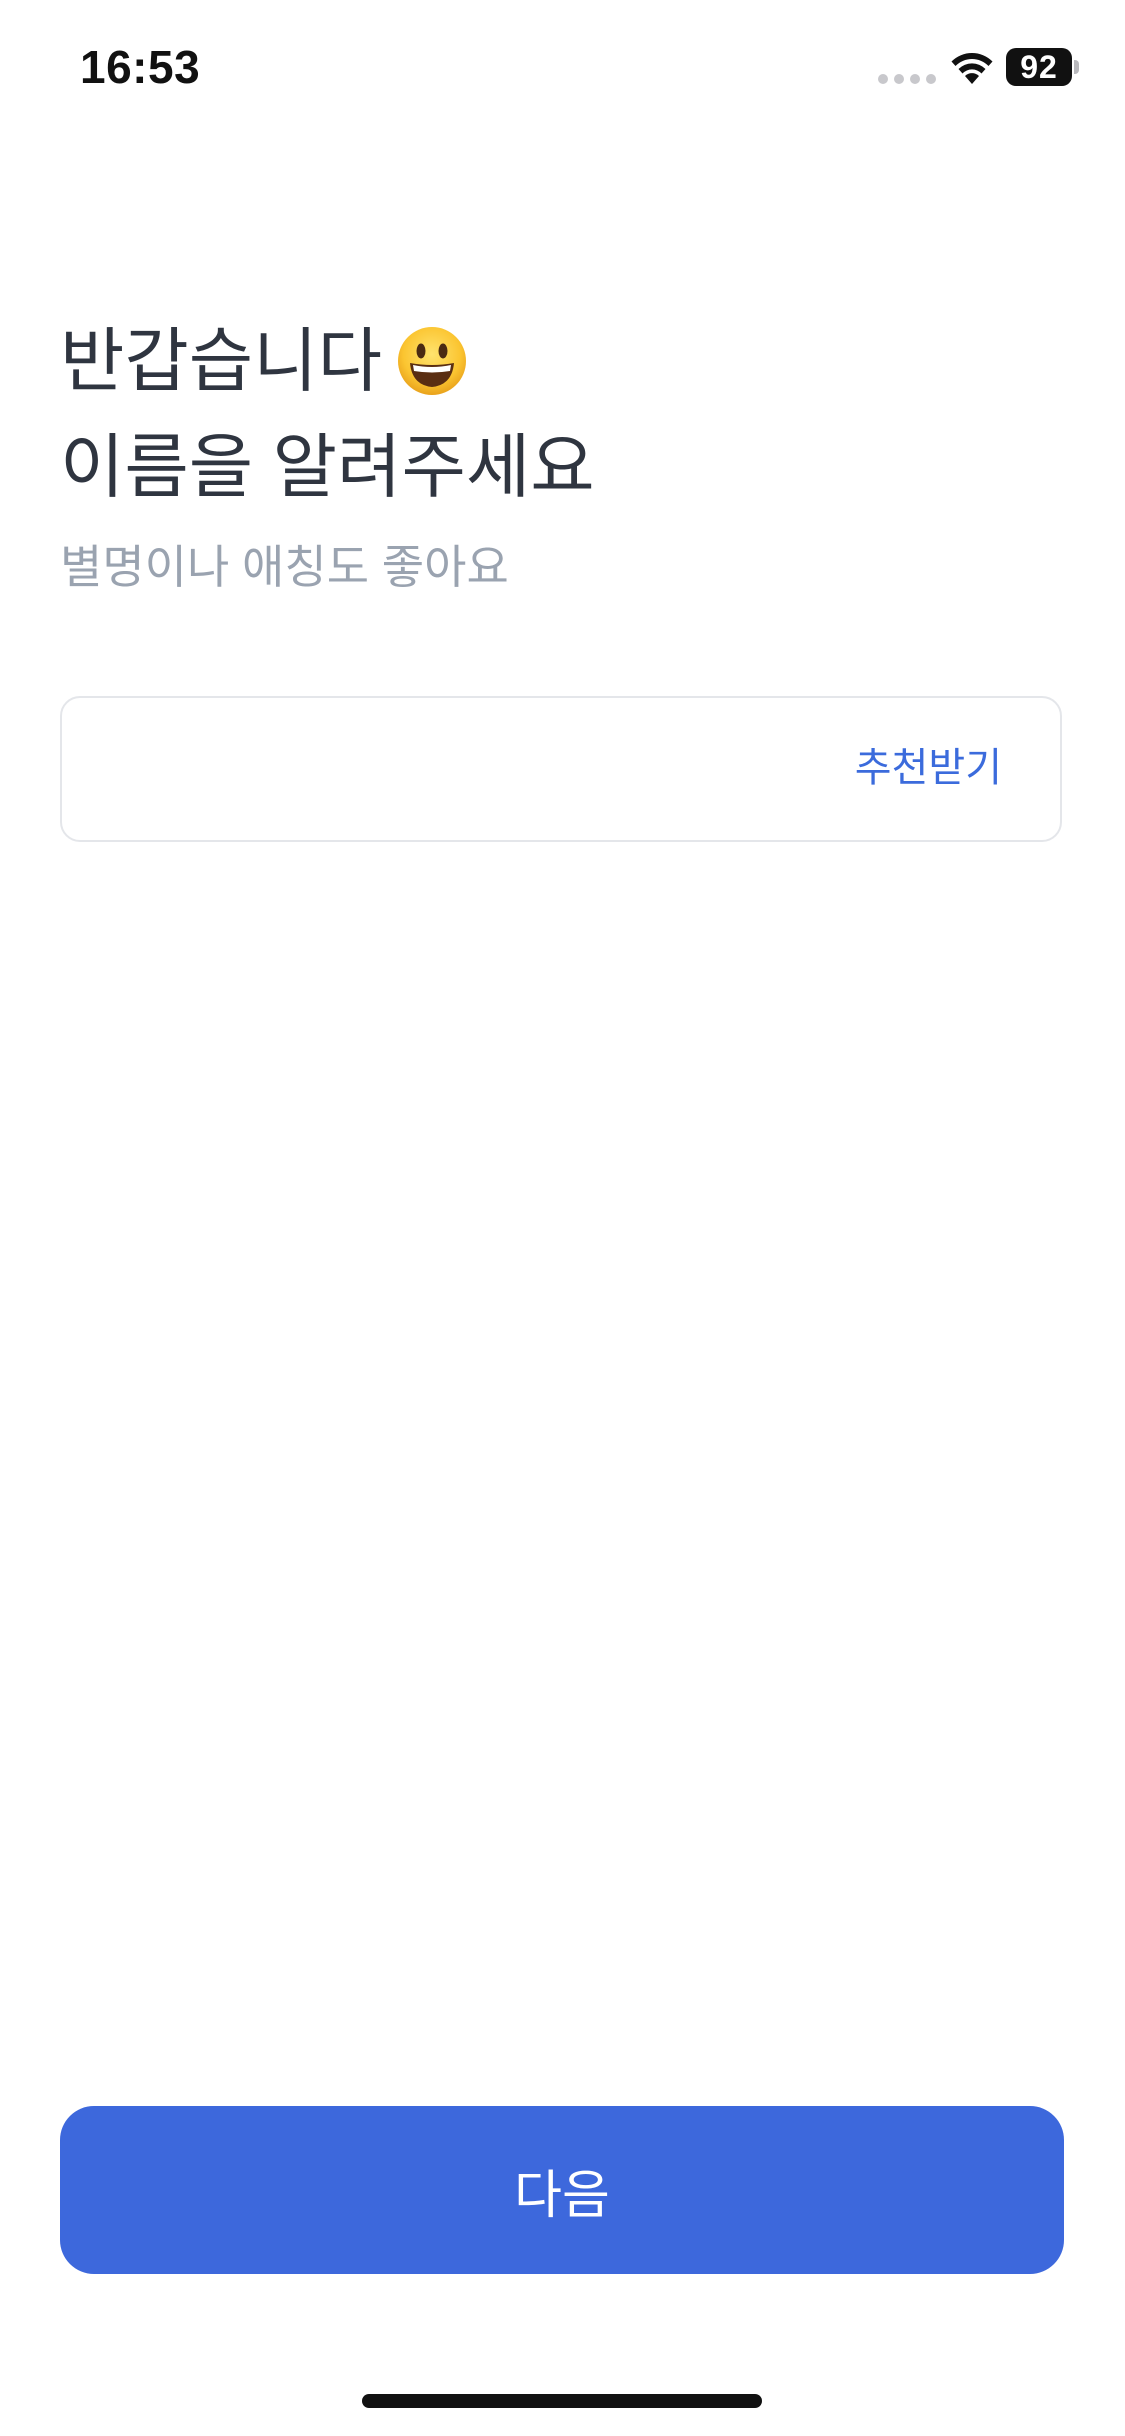  Describe the element at coordinates (562, 70) in the screenshot. I see `status-bar: 16:53 92` at that location.